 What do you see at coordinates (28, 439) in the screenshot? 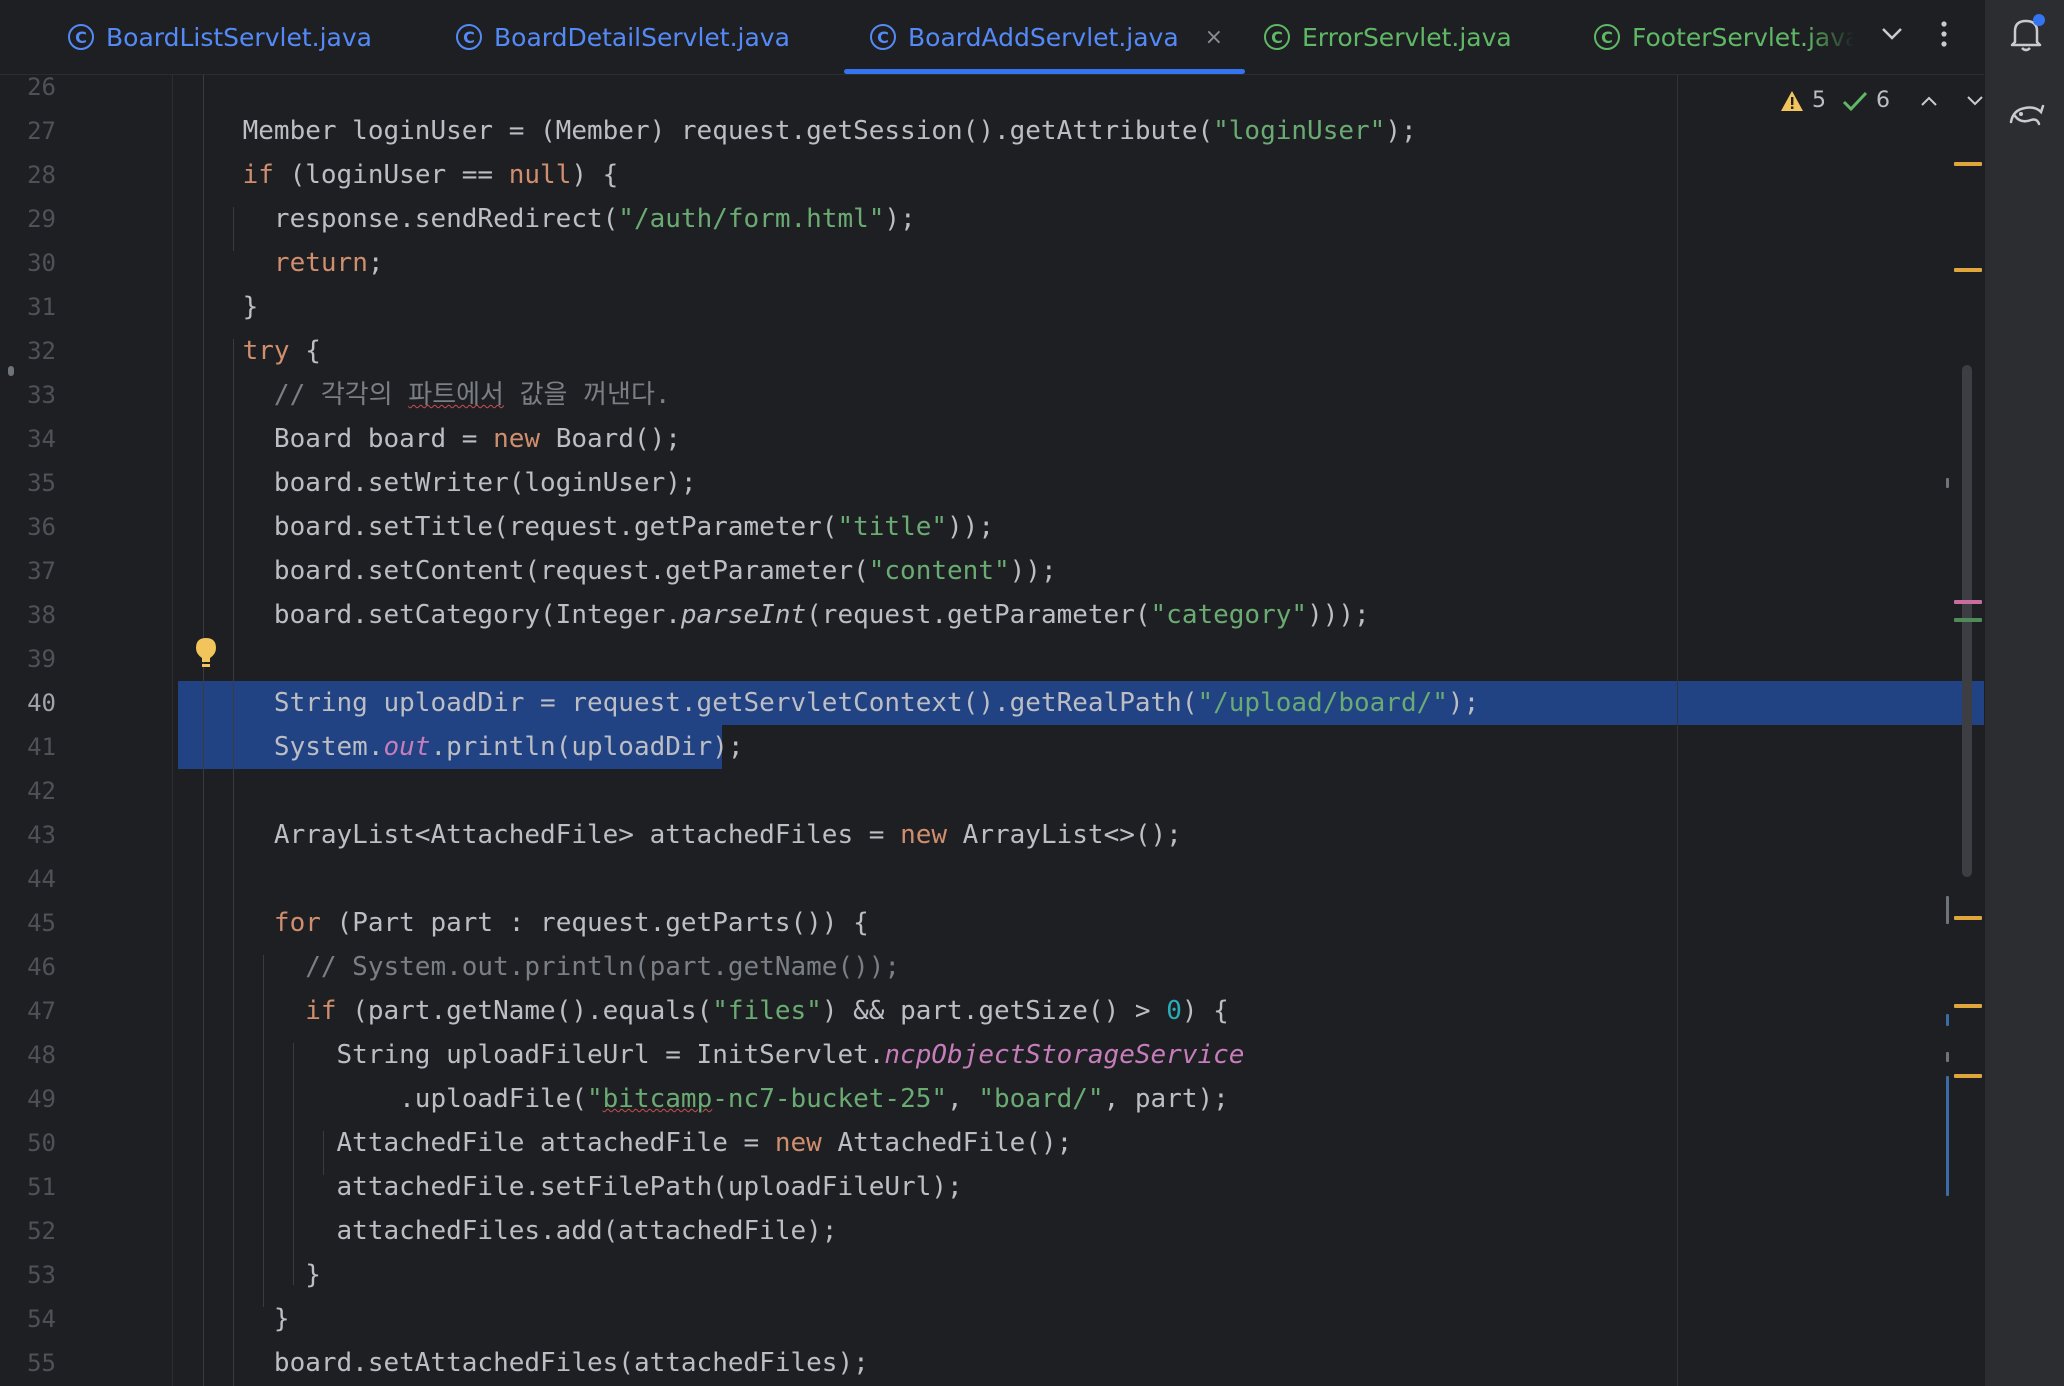
I see `line-number: 34` at bounding box center [28, 439].